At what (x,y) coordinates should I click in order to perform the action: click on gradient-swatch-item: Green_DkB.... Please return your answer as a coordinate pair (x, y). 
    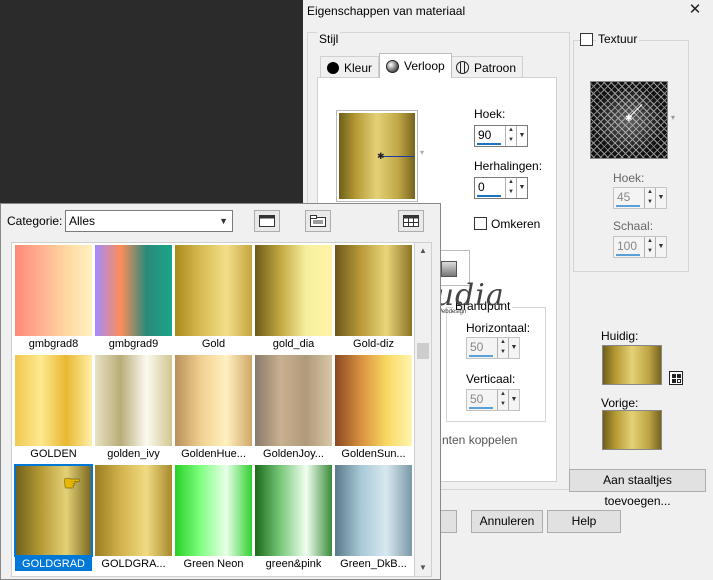
    Looking at the image, I should click on (373, 518).